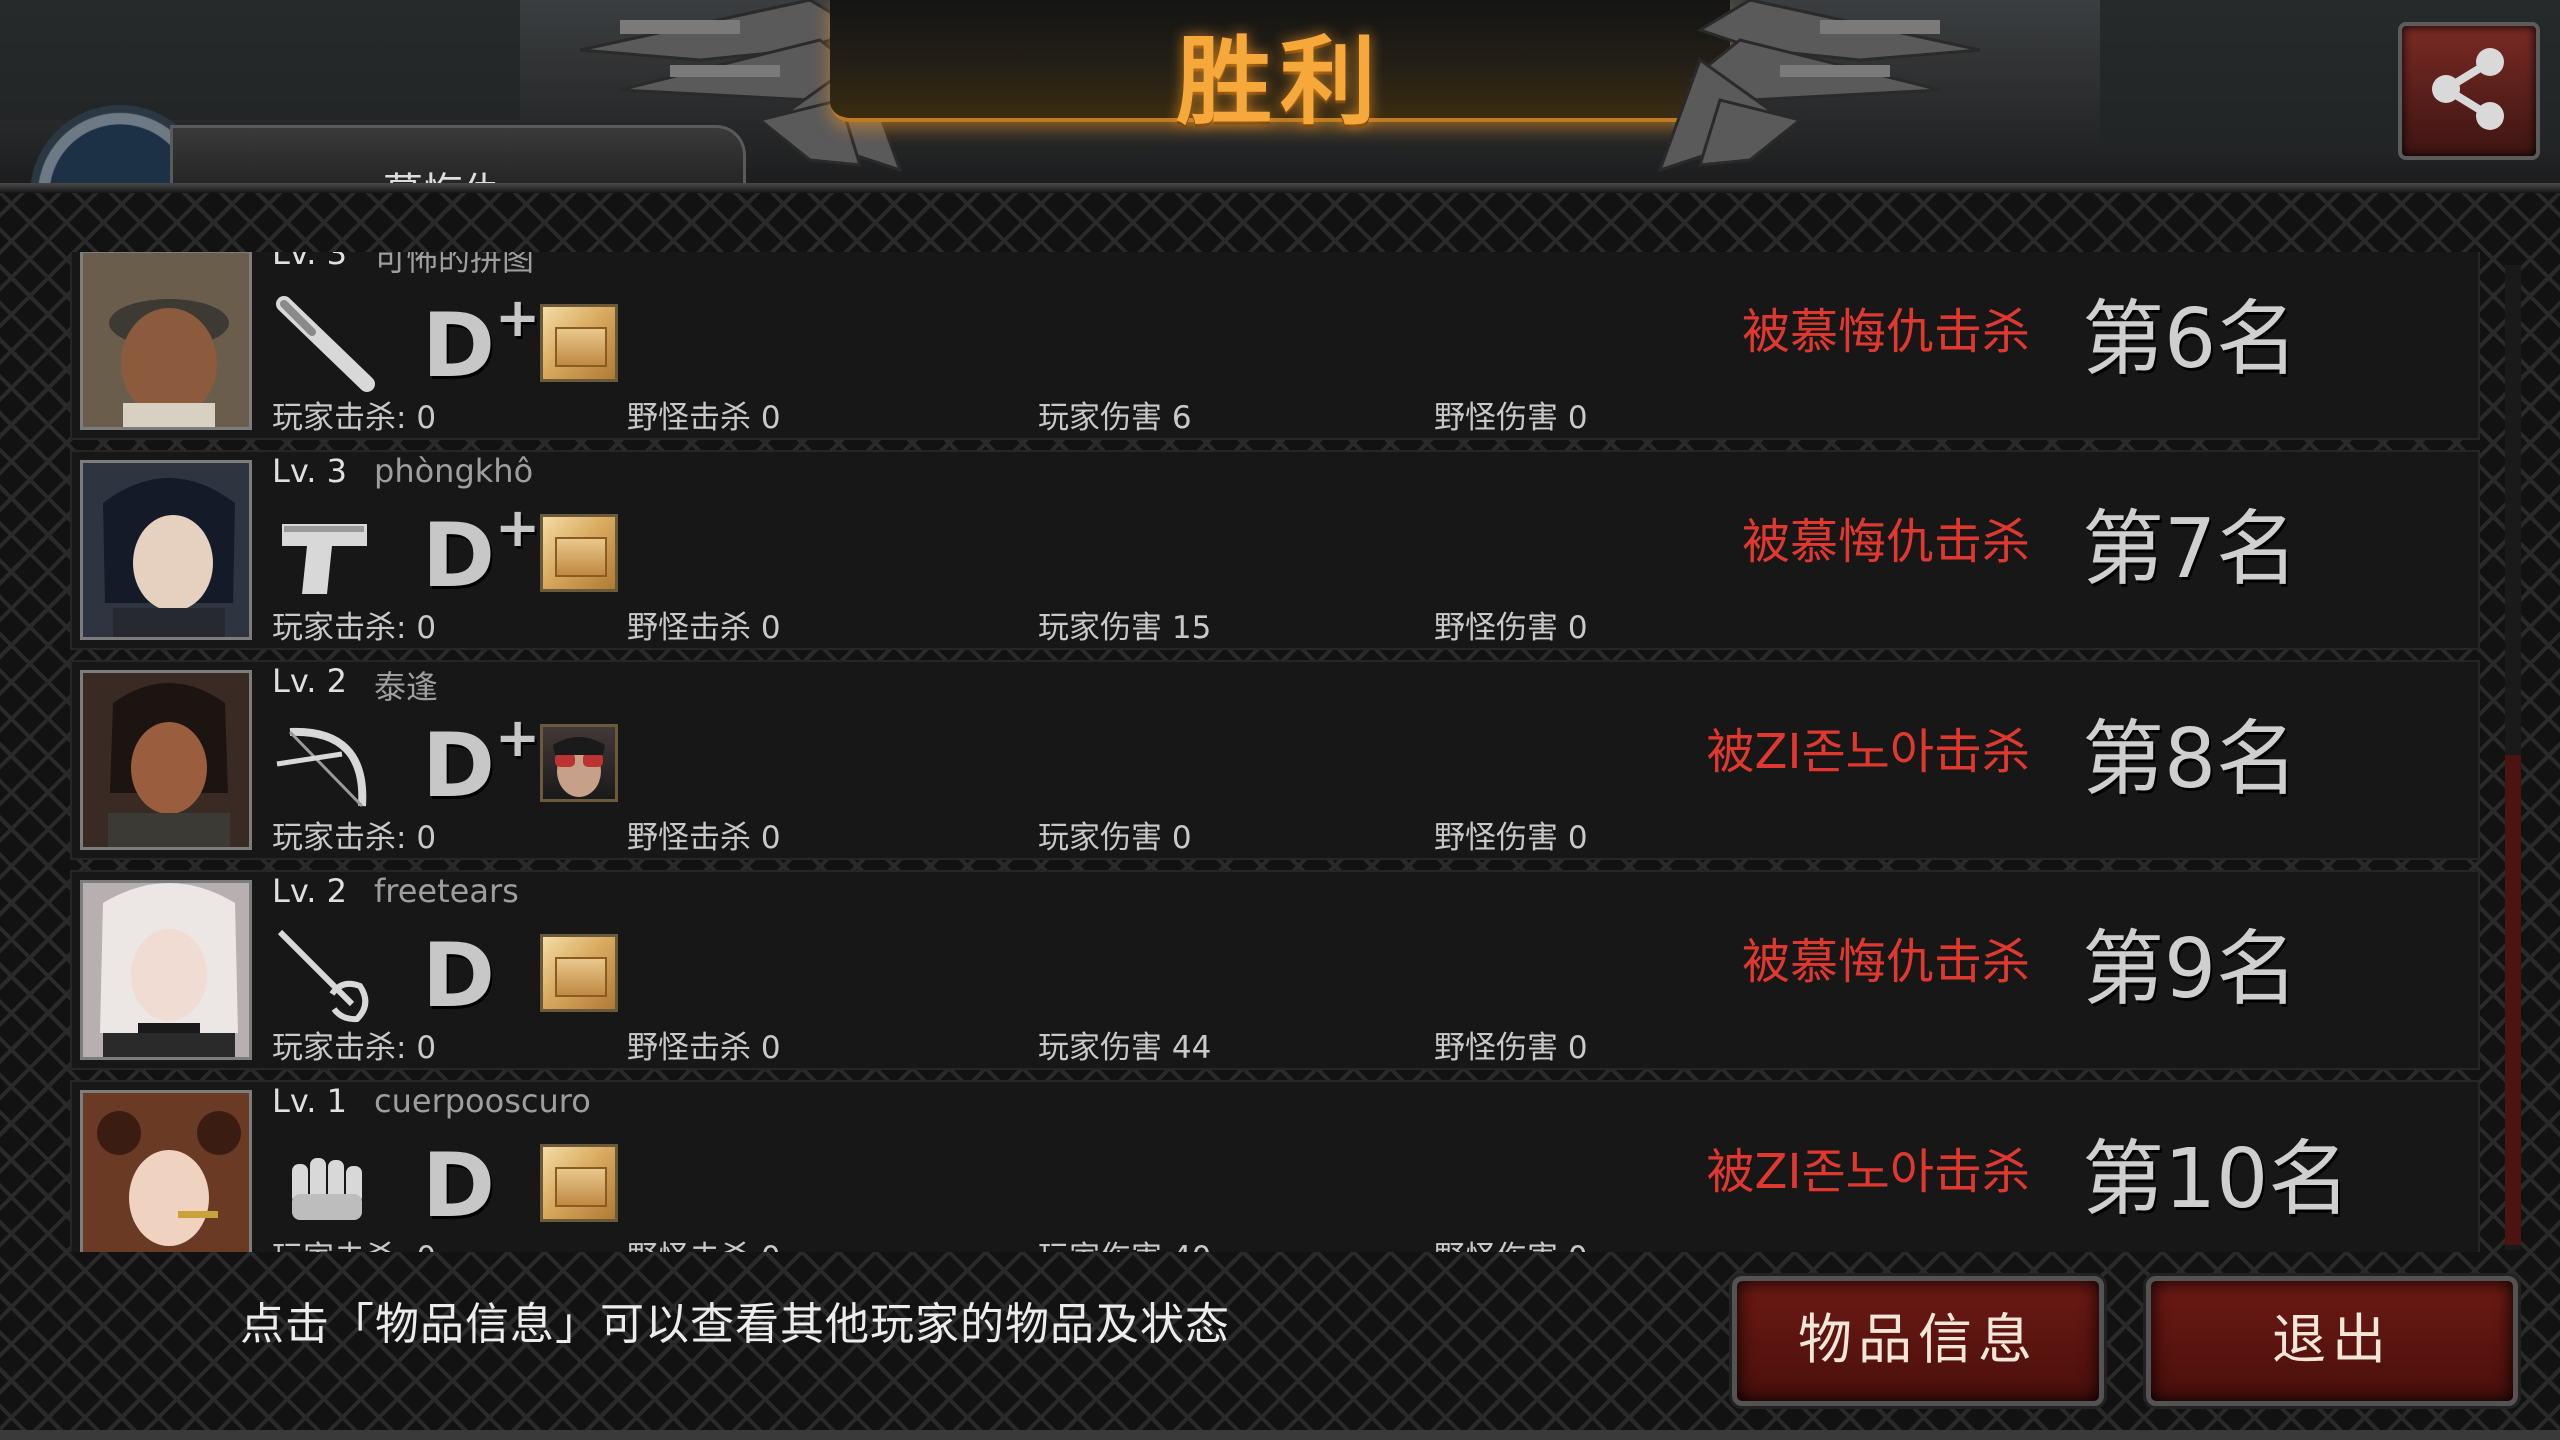 The height and width of the screenshot is (1440, 2560). Describe the element at coordinates (2216, 1179) in the screenshot. I see `rank-text: 第10名` at that location.